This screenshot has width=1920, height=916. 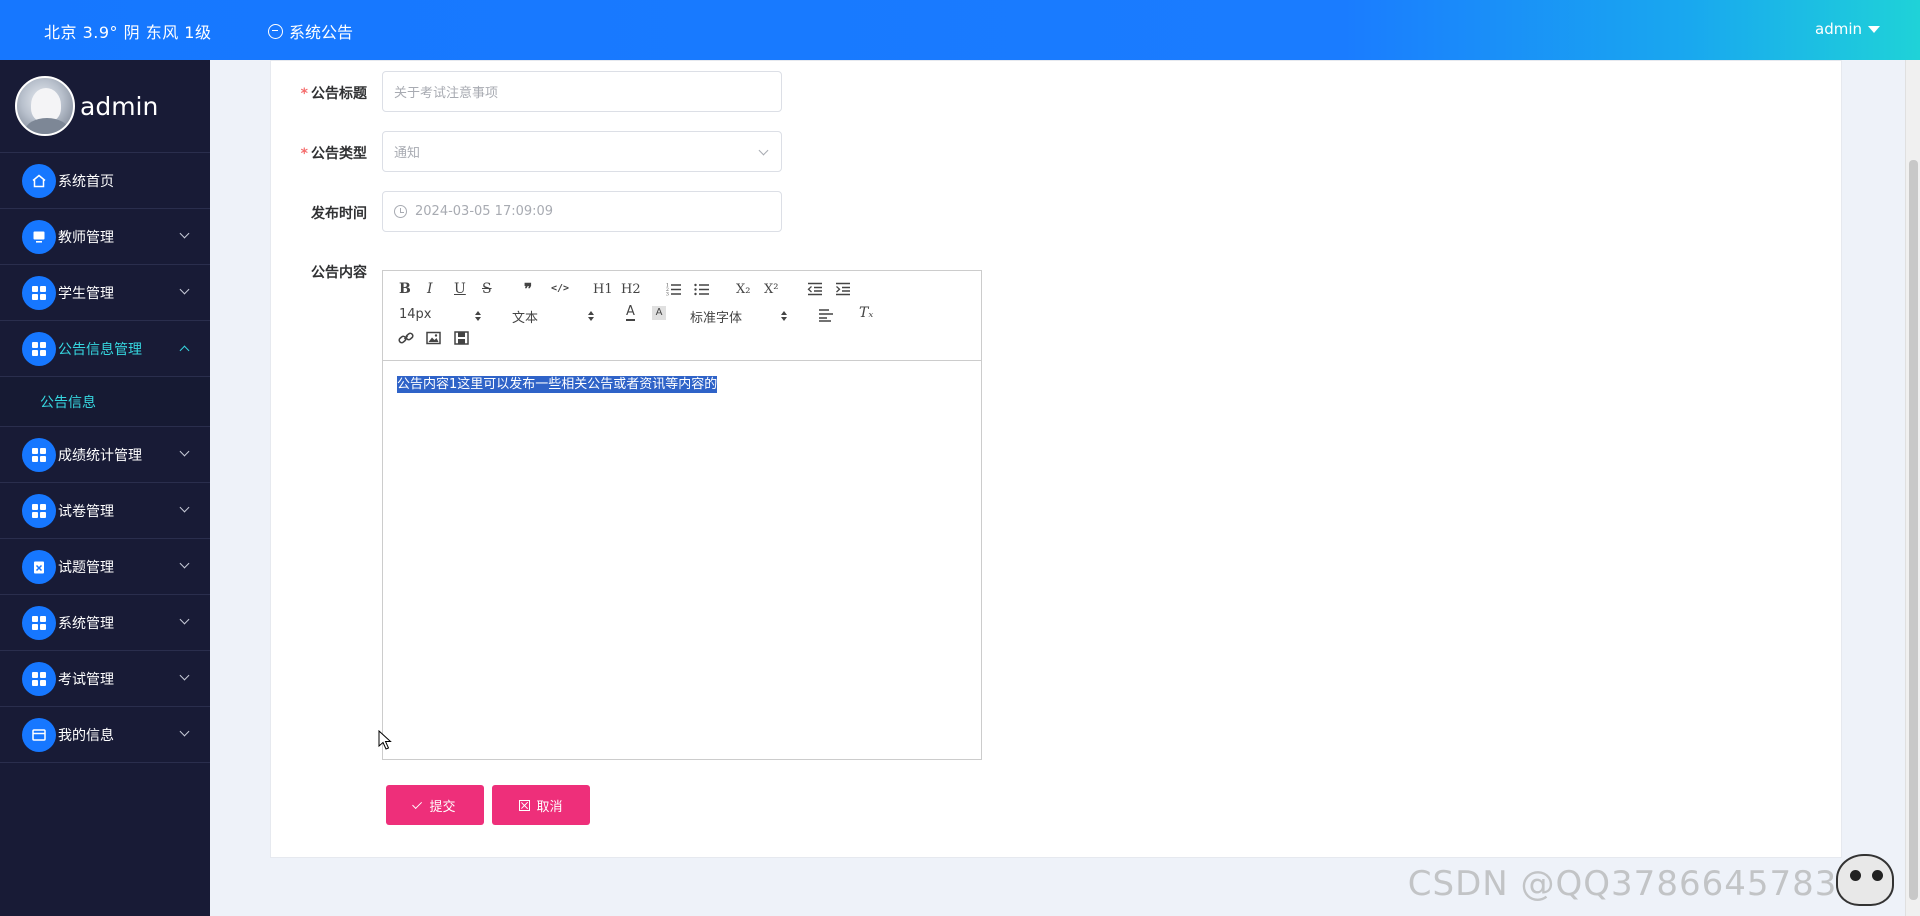 What do you see at coordinates (86, 511) in the screenshot?
I see `sidebar-item-label: 试卷管理` at bounding box center [86, 511].